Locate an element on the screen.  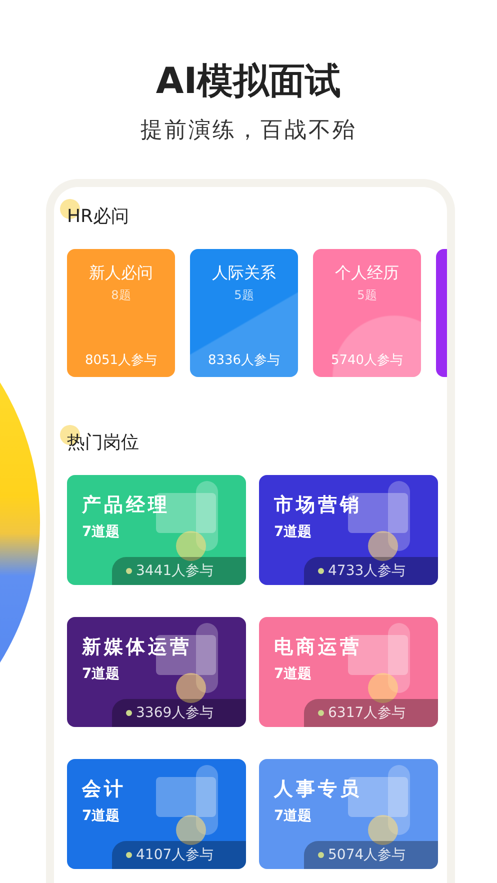
participant-count: 4733人参与 is located at coordinates (367, 571).